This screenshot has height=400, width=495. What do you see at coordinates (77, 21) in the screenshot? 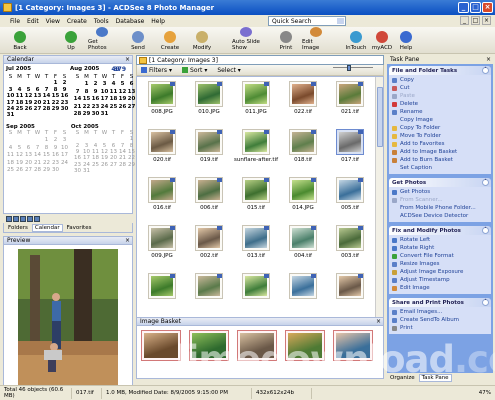
I see `menu-item-create: Create` at bounding box center [77, 21].